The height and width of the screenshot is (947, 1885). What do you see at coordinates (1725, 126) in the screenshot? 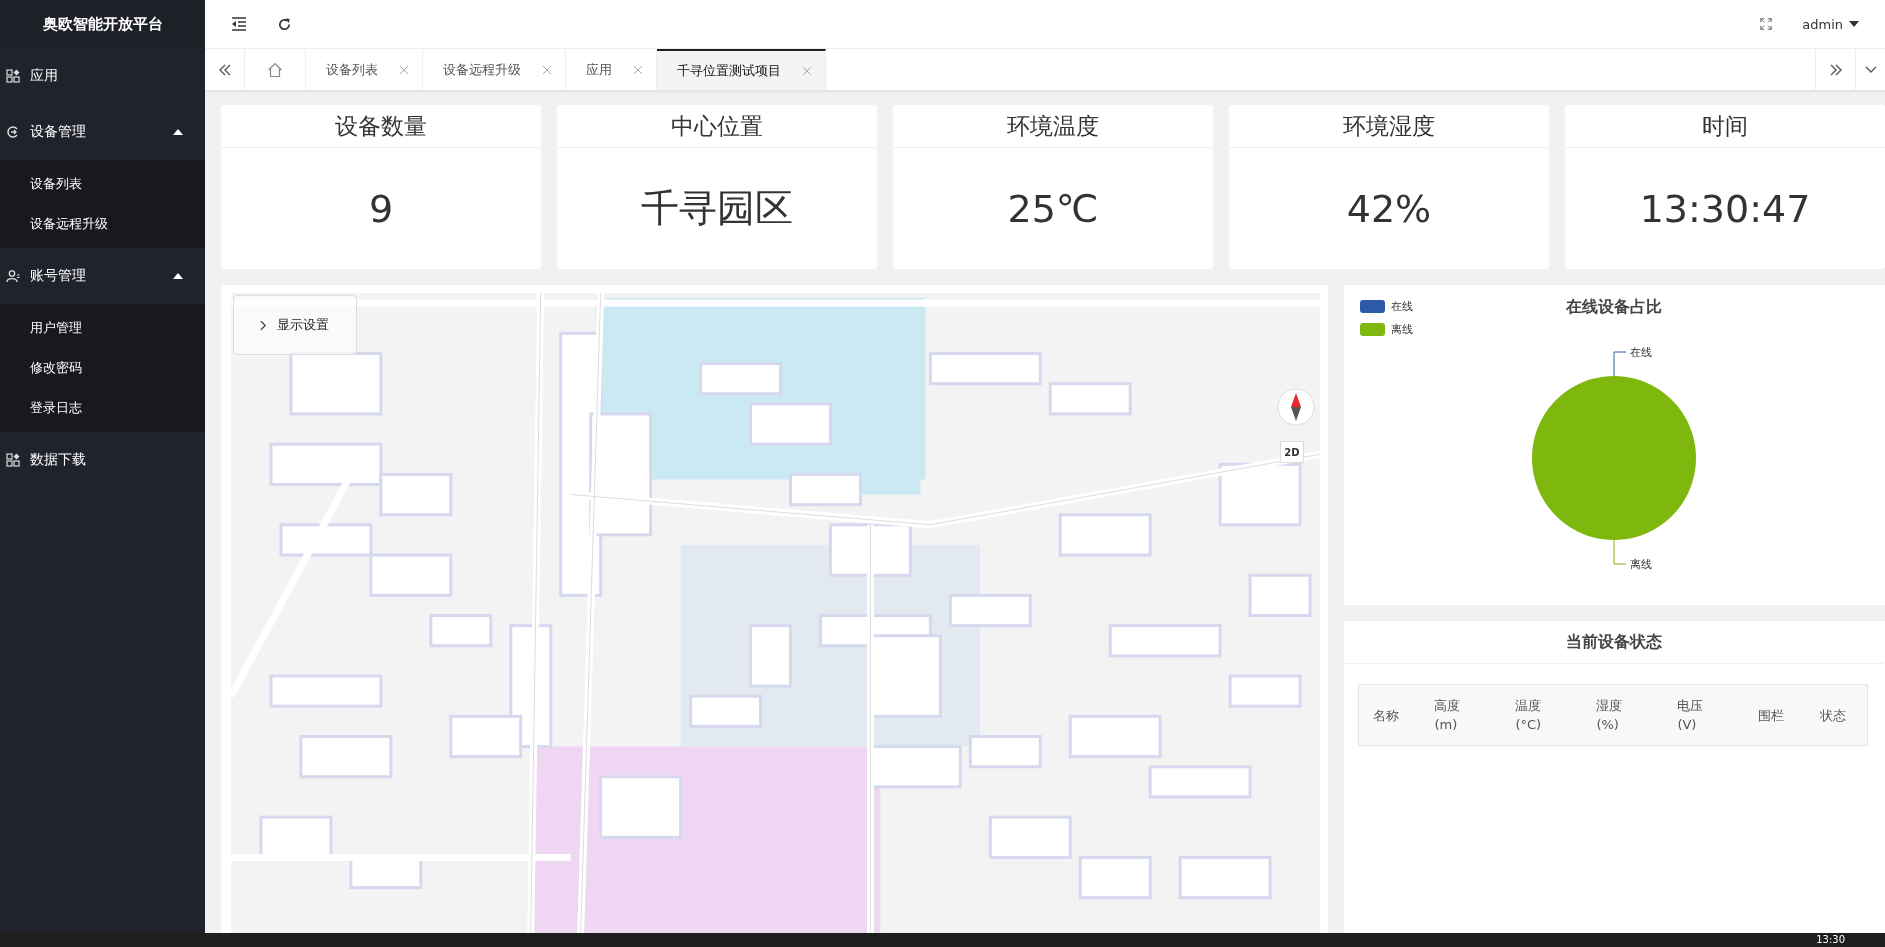
I see `stat-title: 时间` at bounding box center [1725, 126].